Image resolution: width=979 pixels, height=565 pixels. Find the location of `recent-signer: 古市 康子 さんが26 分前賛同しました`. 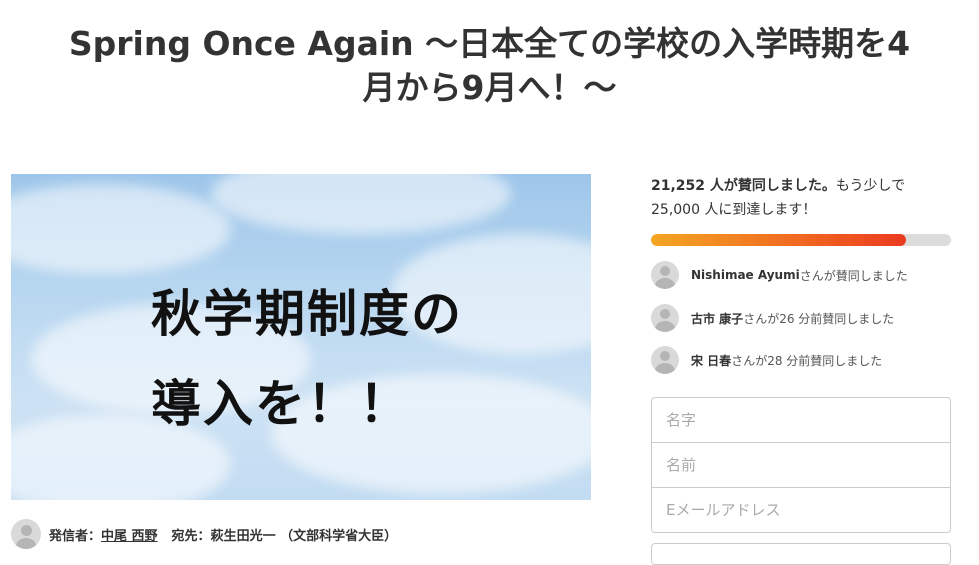

recent-signer: 古市 康子 さんが26 分前賛同しました is located at coordinates (801, 318).